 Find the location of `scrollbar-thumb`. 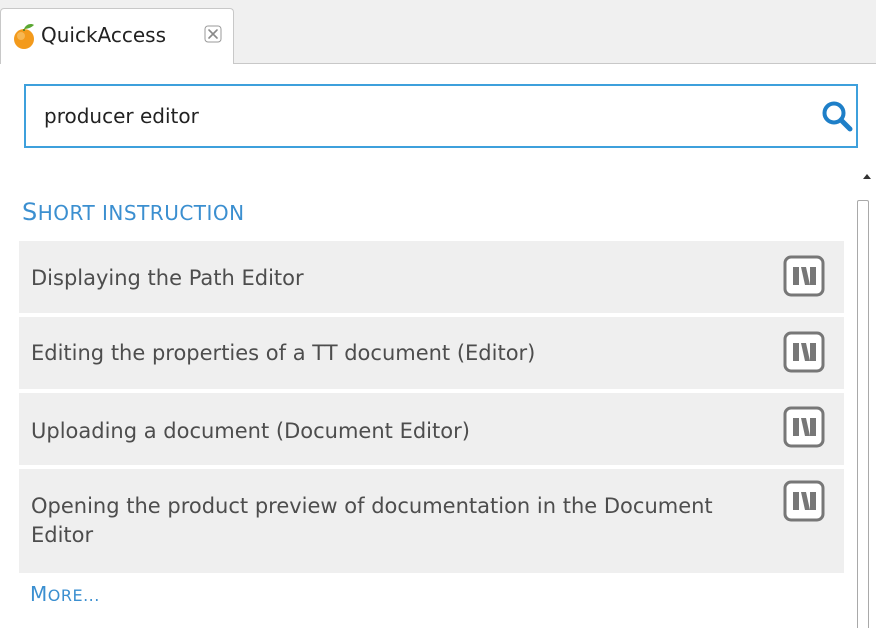

scrollbar-thumb is located at coordinates (863, 414).